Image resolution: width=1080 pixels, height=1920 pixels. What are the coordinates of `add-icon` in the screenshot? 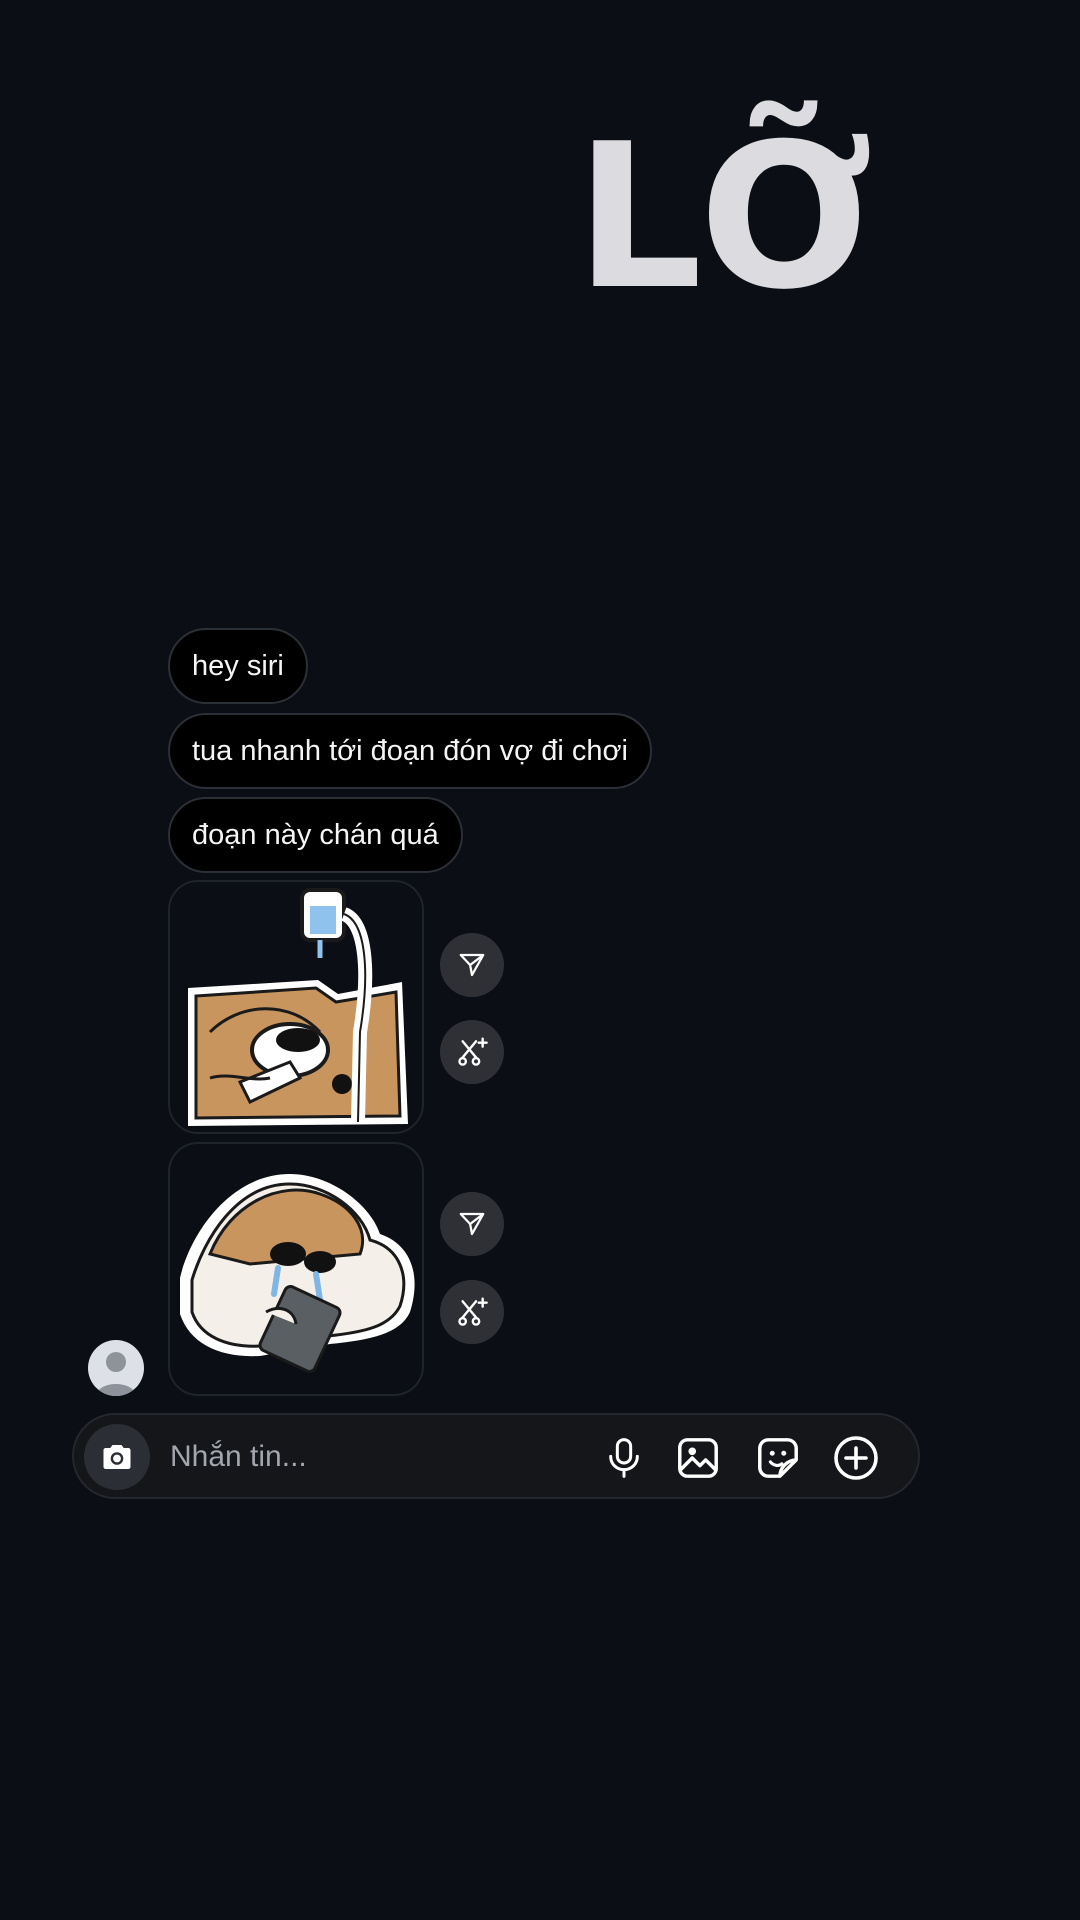 It's located at (856, 1458).